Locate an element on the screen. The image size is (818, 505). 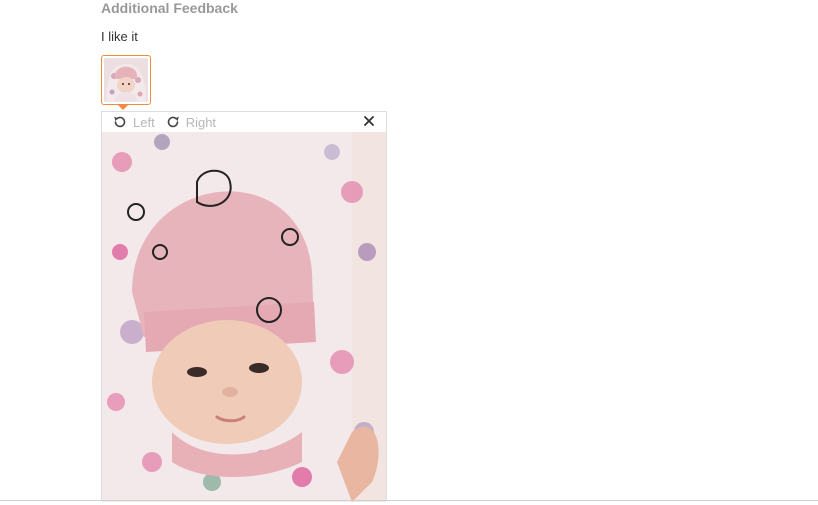
rotate-left-button: Left is located at coordinates (133, 122).